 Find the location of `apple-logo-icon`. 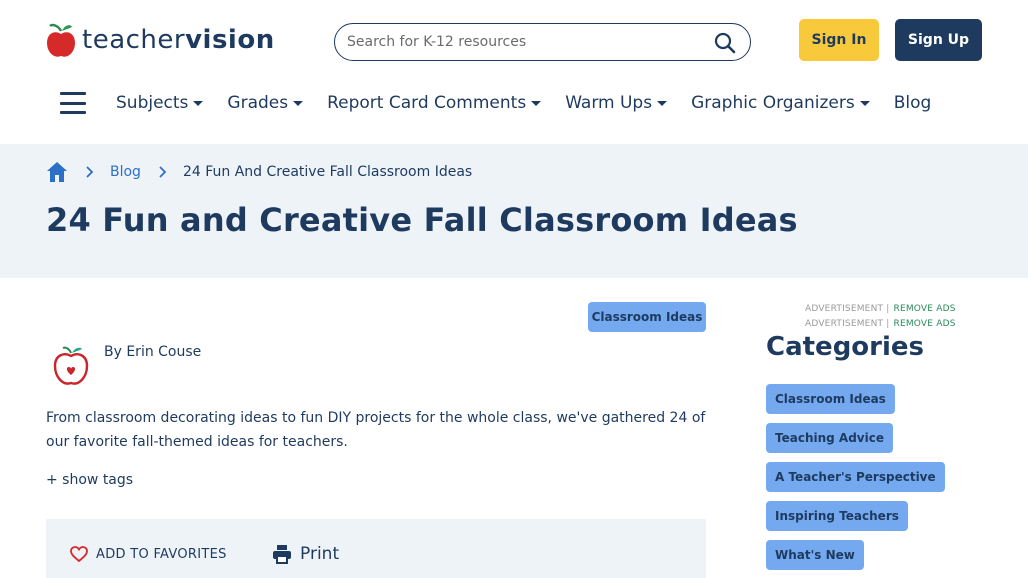

apple-logo-icon is located at coordinates (61, 40).